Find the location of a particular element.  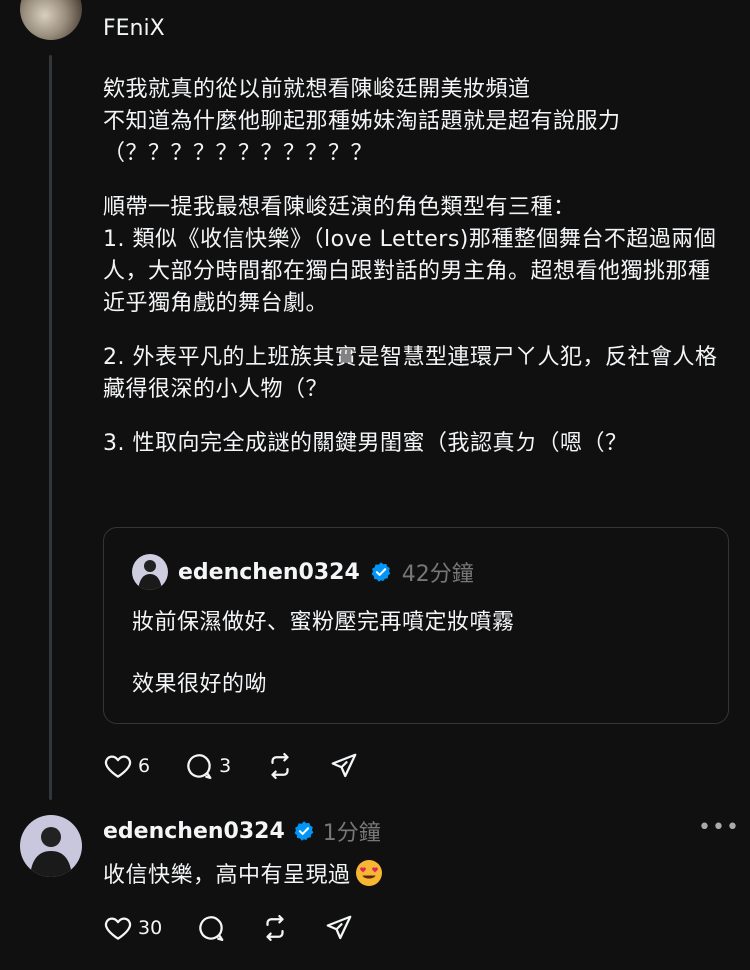

like-count: 6 is located at coordinates (144, 766).